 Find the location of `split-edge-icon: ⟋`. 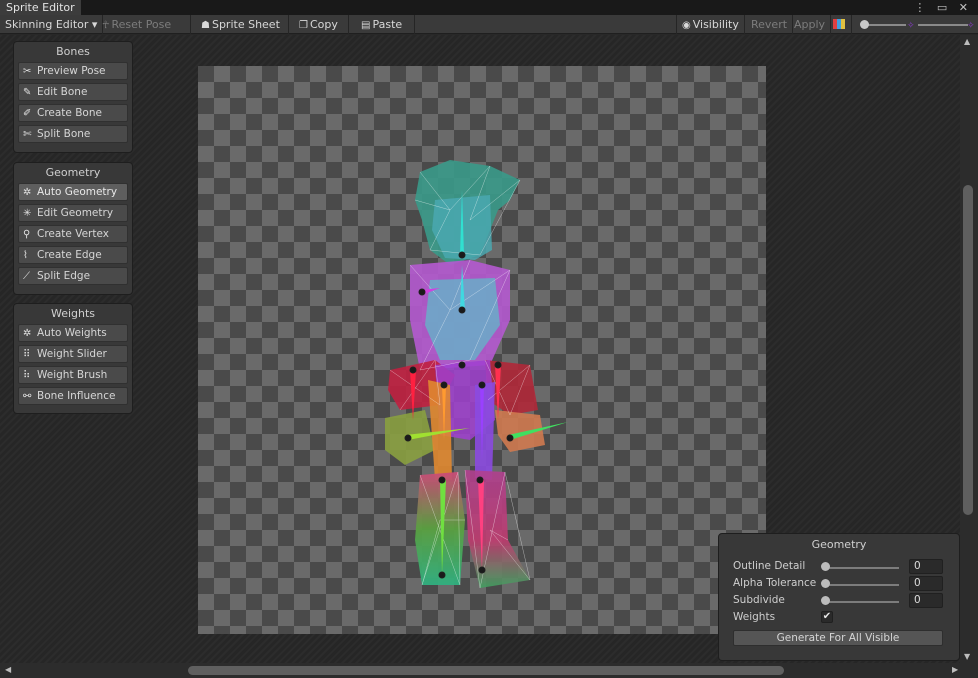

split-edge-icon: ⟋ is located at coordinates (26, 276).